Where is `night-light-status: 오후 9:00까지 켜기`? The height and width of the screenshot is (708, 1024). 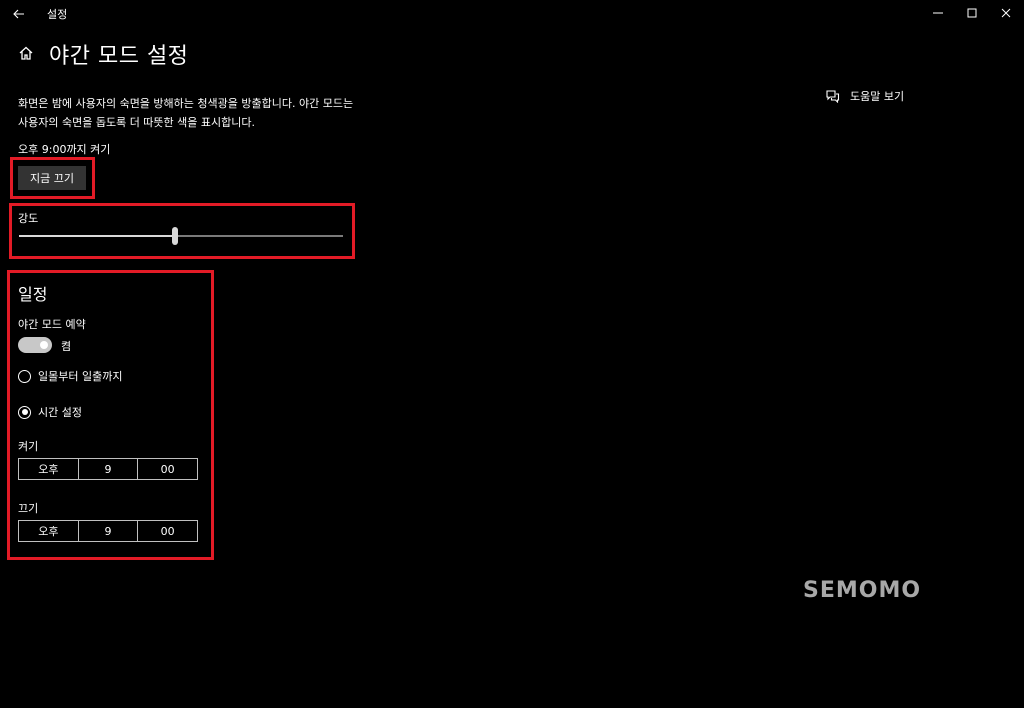 night-light-status: 오후 9:00까지 켜기 is located at coordinates (64, 149).